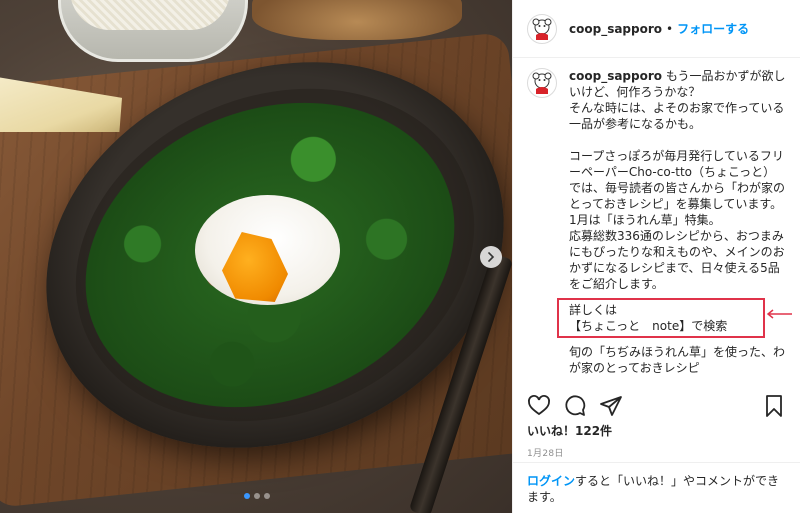 Image resolution: width=800 pixels, height=513 pixels. What do you see at coordinates (357, 20) in the screenshot?
I see `bread-loaf` at bounding box center [357, 20].